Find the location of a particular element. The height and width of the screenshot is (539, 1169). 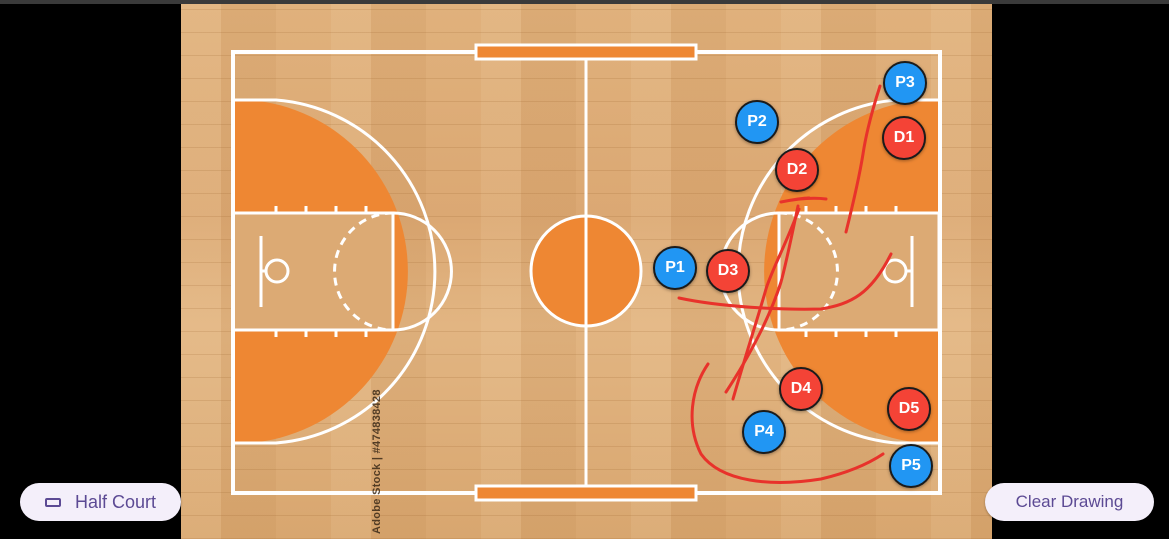

player-p3: P3 is located at coordinates (905, 83).